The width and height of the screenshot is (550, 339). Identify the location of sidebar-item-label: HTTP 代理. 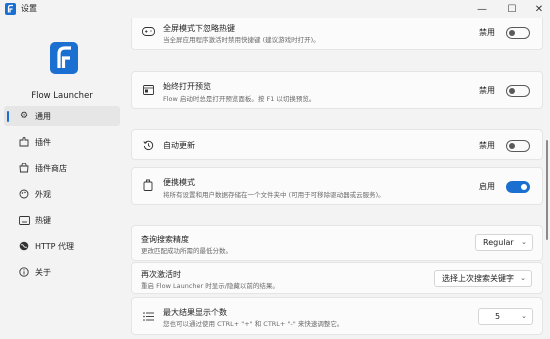
(55, 246).